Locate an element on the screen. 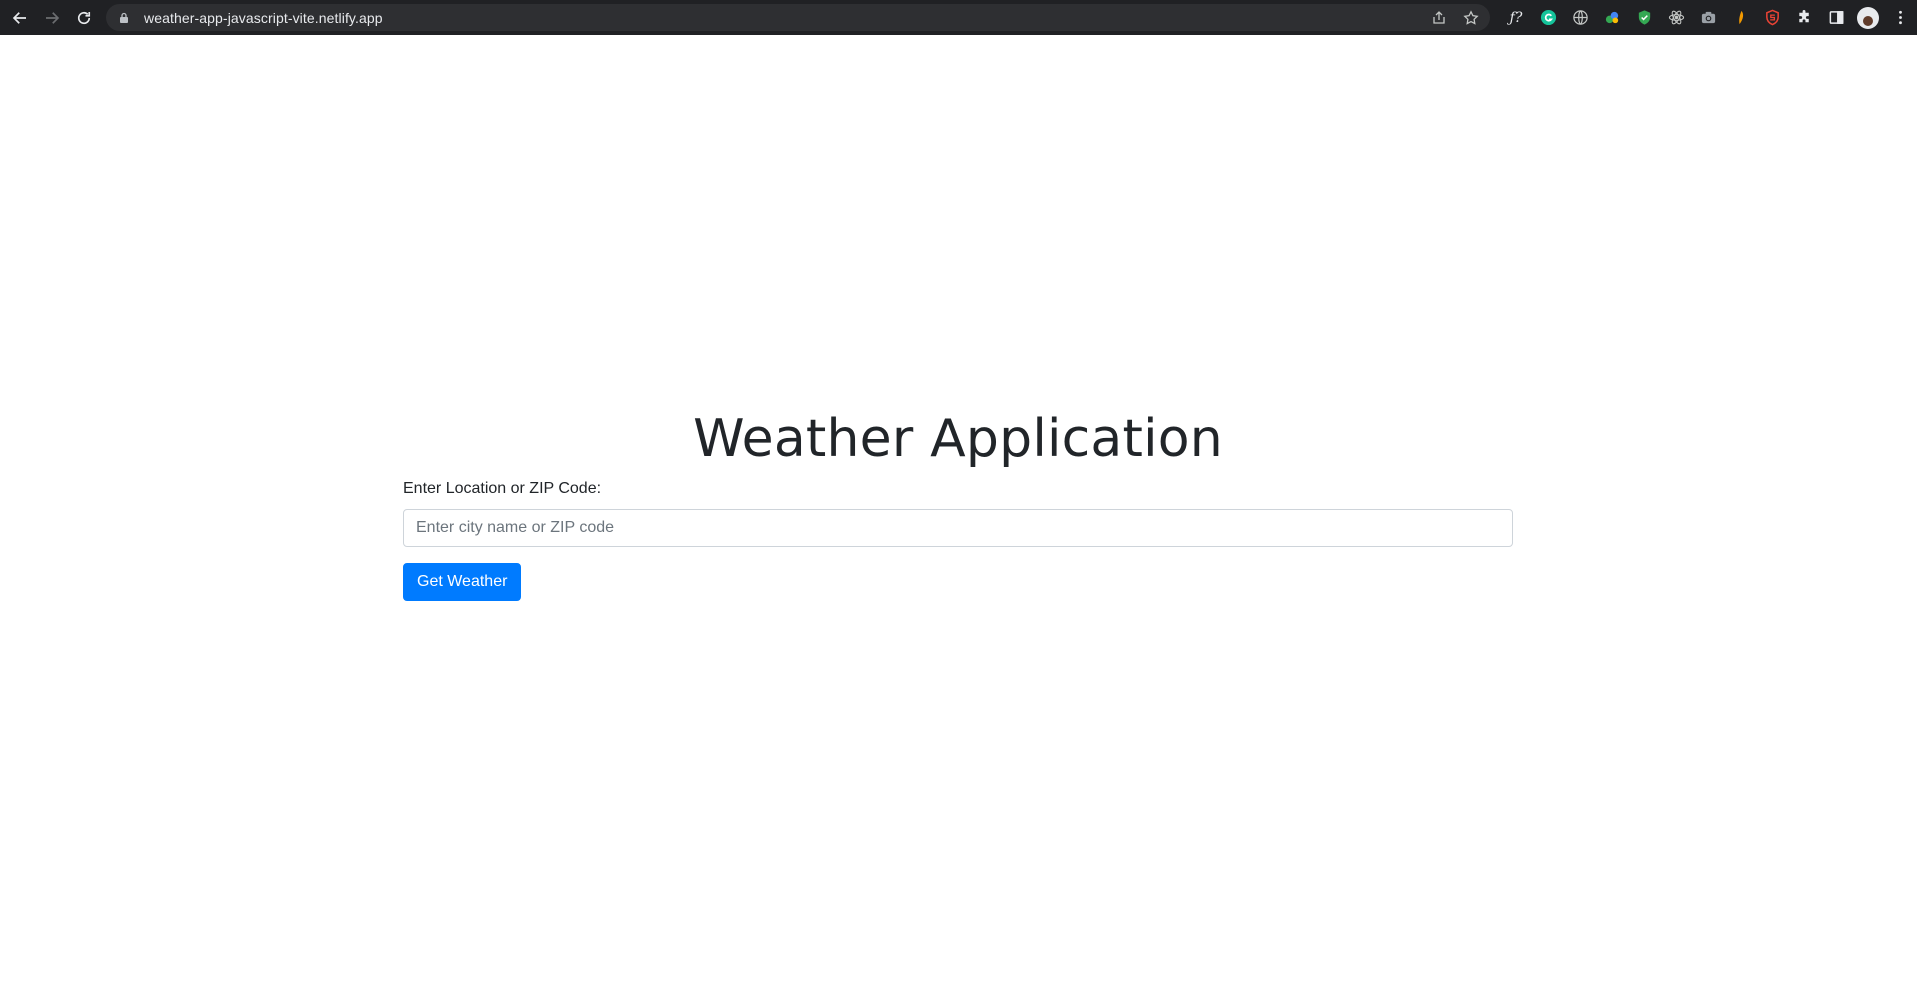 This screenshot has height=994, width=1917. reload-button is located at coordinates (84, 18).